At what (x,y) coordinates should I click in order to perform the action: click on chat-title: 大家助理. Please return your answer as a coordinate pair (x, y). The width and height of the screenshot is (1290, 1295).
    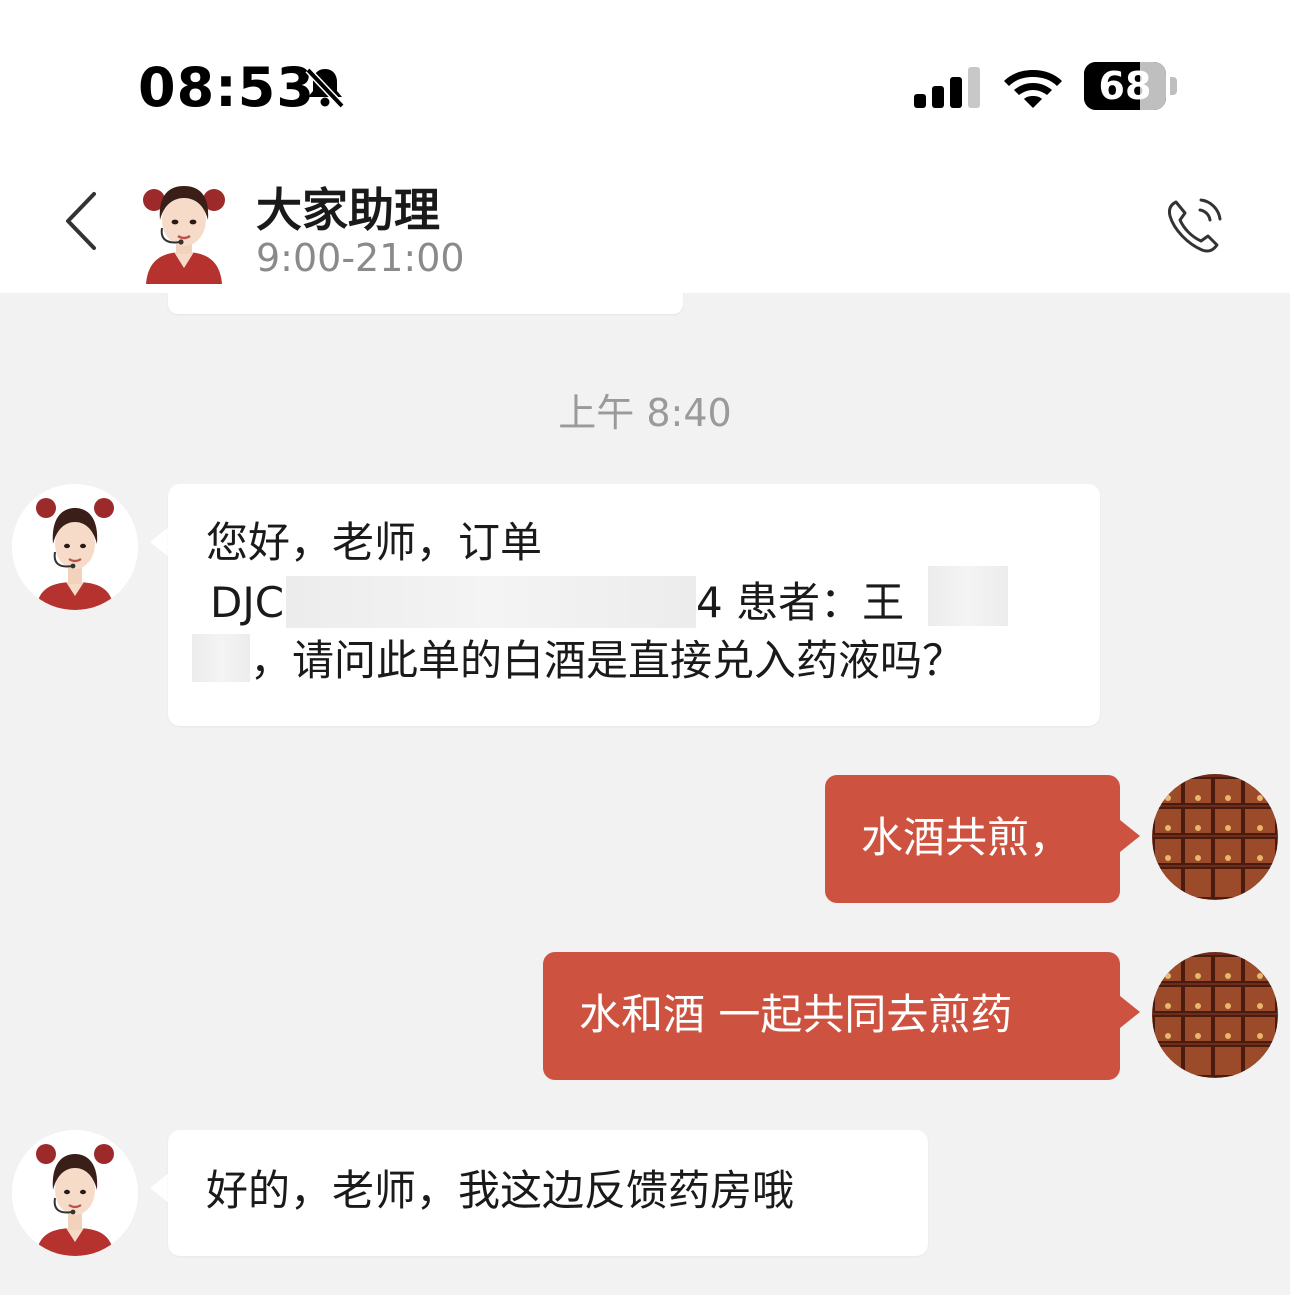
    Looking at the image, I should click on (348, 210).